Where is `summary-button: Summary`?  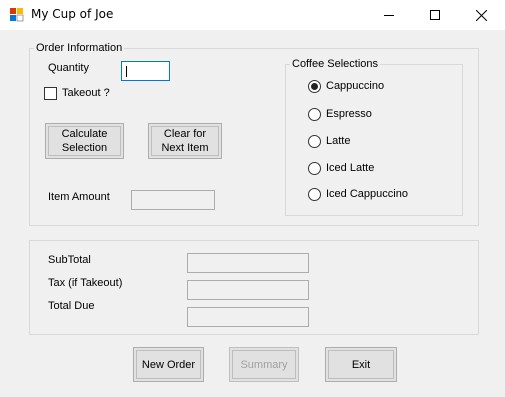 summary-button: Summary is located at coordinates (264, 364).